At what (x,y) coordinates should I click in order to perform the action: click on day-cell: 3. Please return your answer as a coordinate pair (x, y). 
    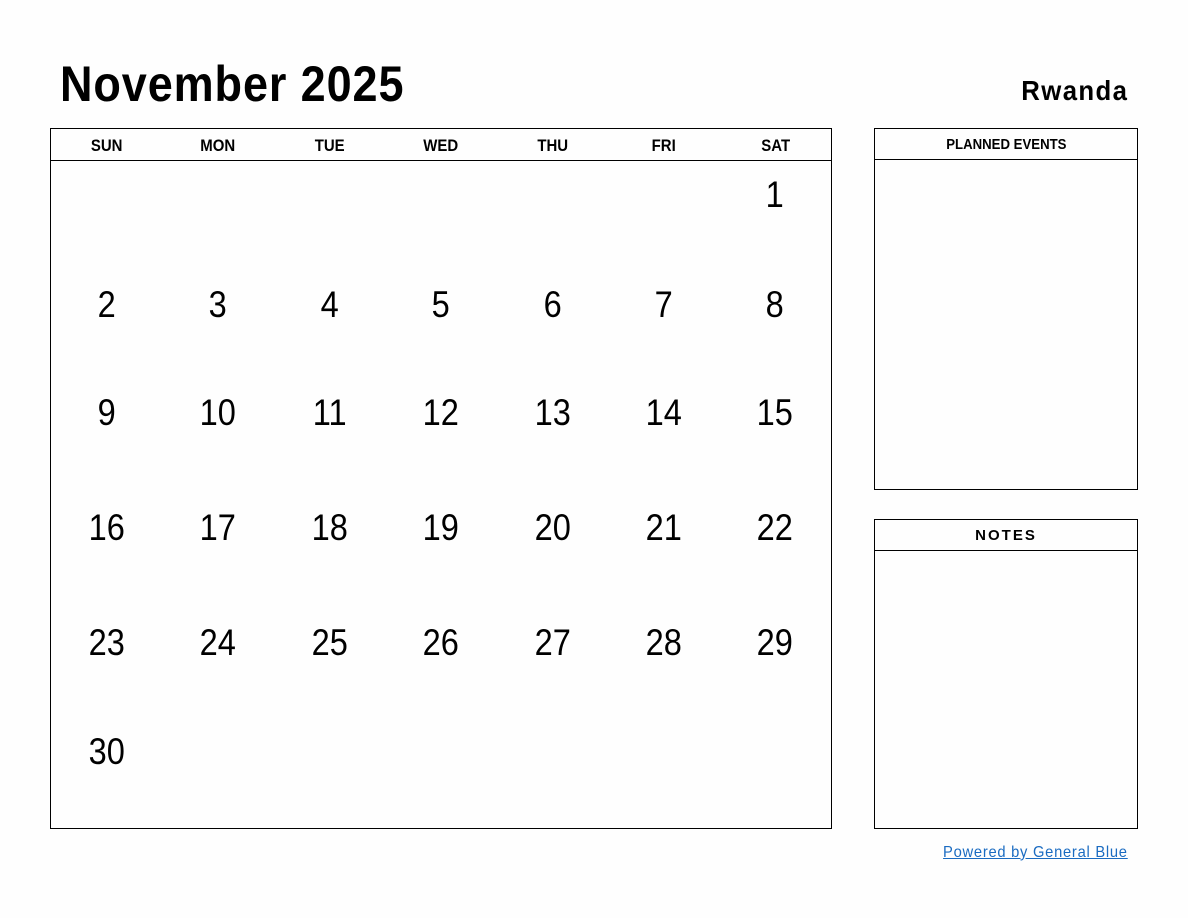
    Looking at the image, I should click on (218, 304).